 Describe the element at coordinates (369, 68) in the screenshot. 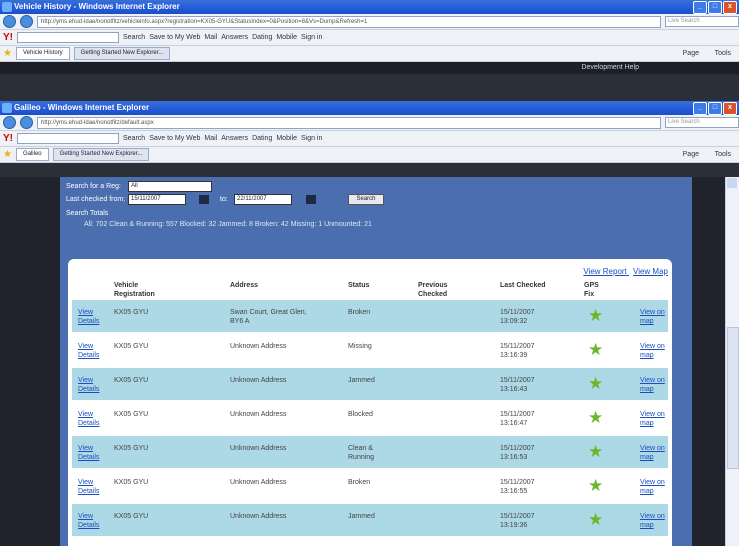

I see `dev-help-bar: Development Help` at that location.